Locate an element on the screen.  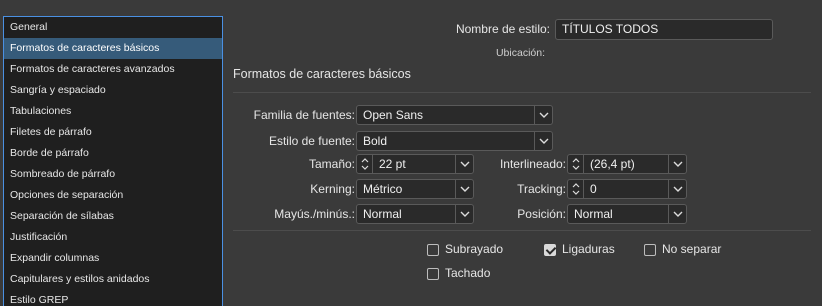
strikethrough-label: Tachado is located at coordinates (468, 273).